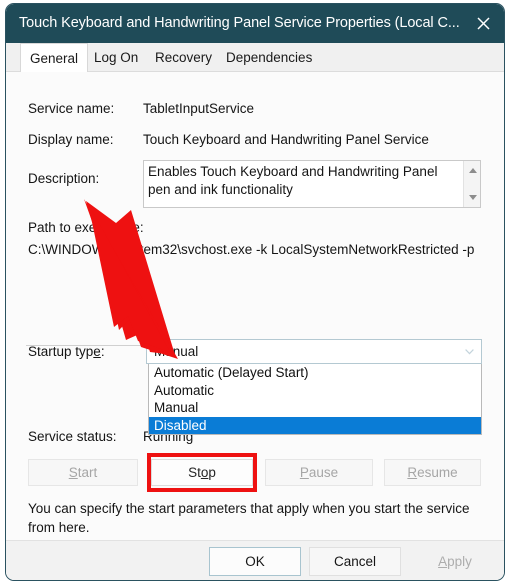 Image resolution: width=508 pixels, height=585 pixels. What do you see at coordinates (199, 108) in the screenshot?
I see `service-name-value: TabletInputService` at bounding box center [199, 108].